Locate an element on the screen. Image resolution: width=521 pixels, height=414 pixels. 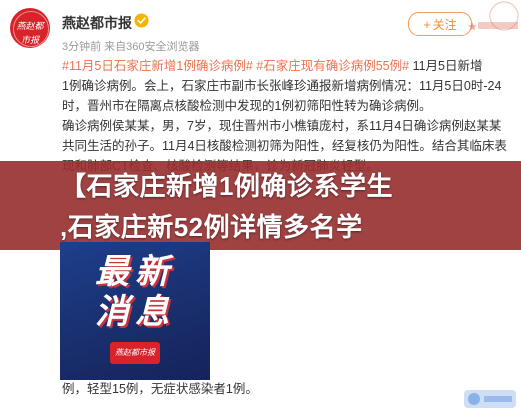
follow-label: 关注 is located at coordinates (444, 24).